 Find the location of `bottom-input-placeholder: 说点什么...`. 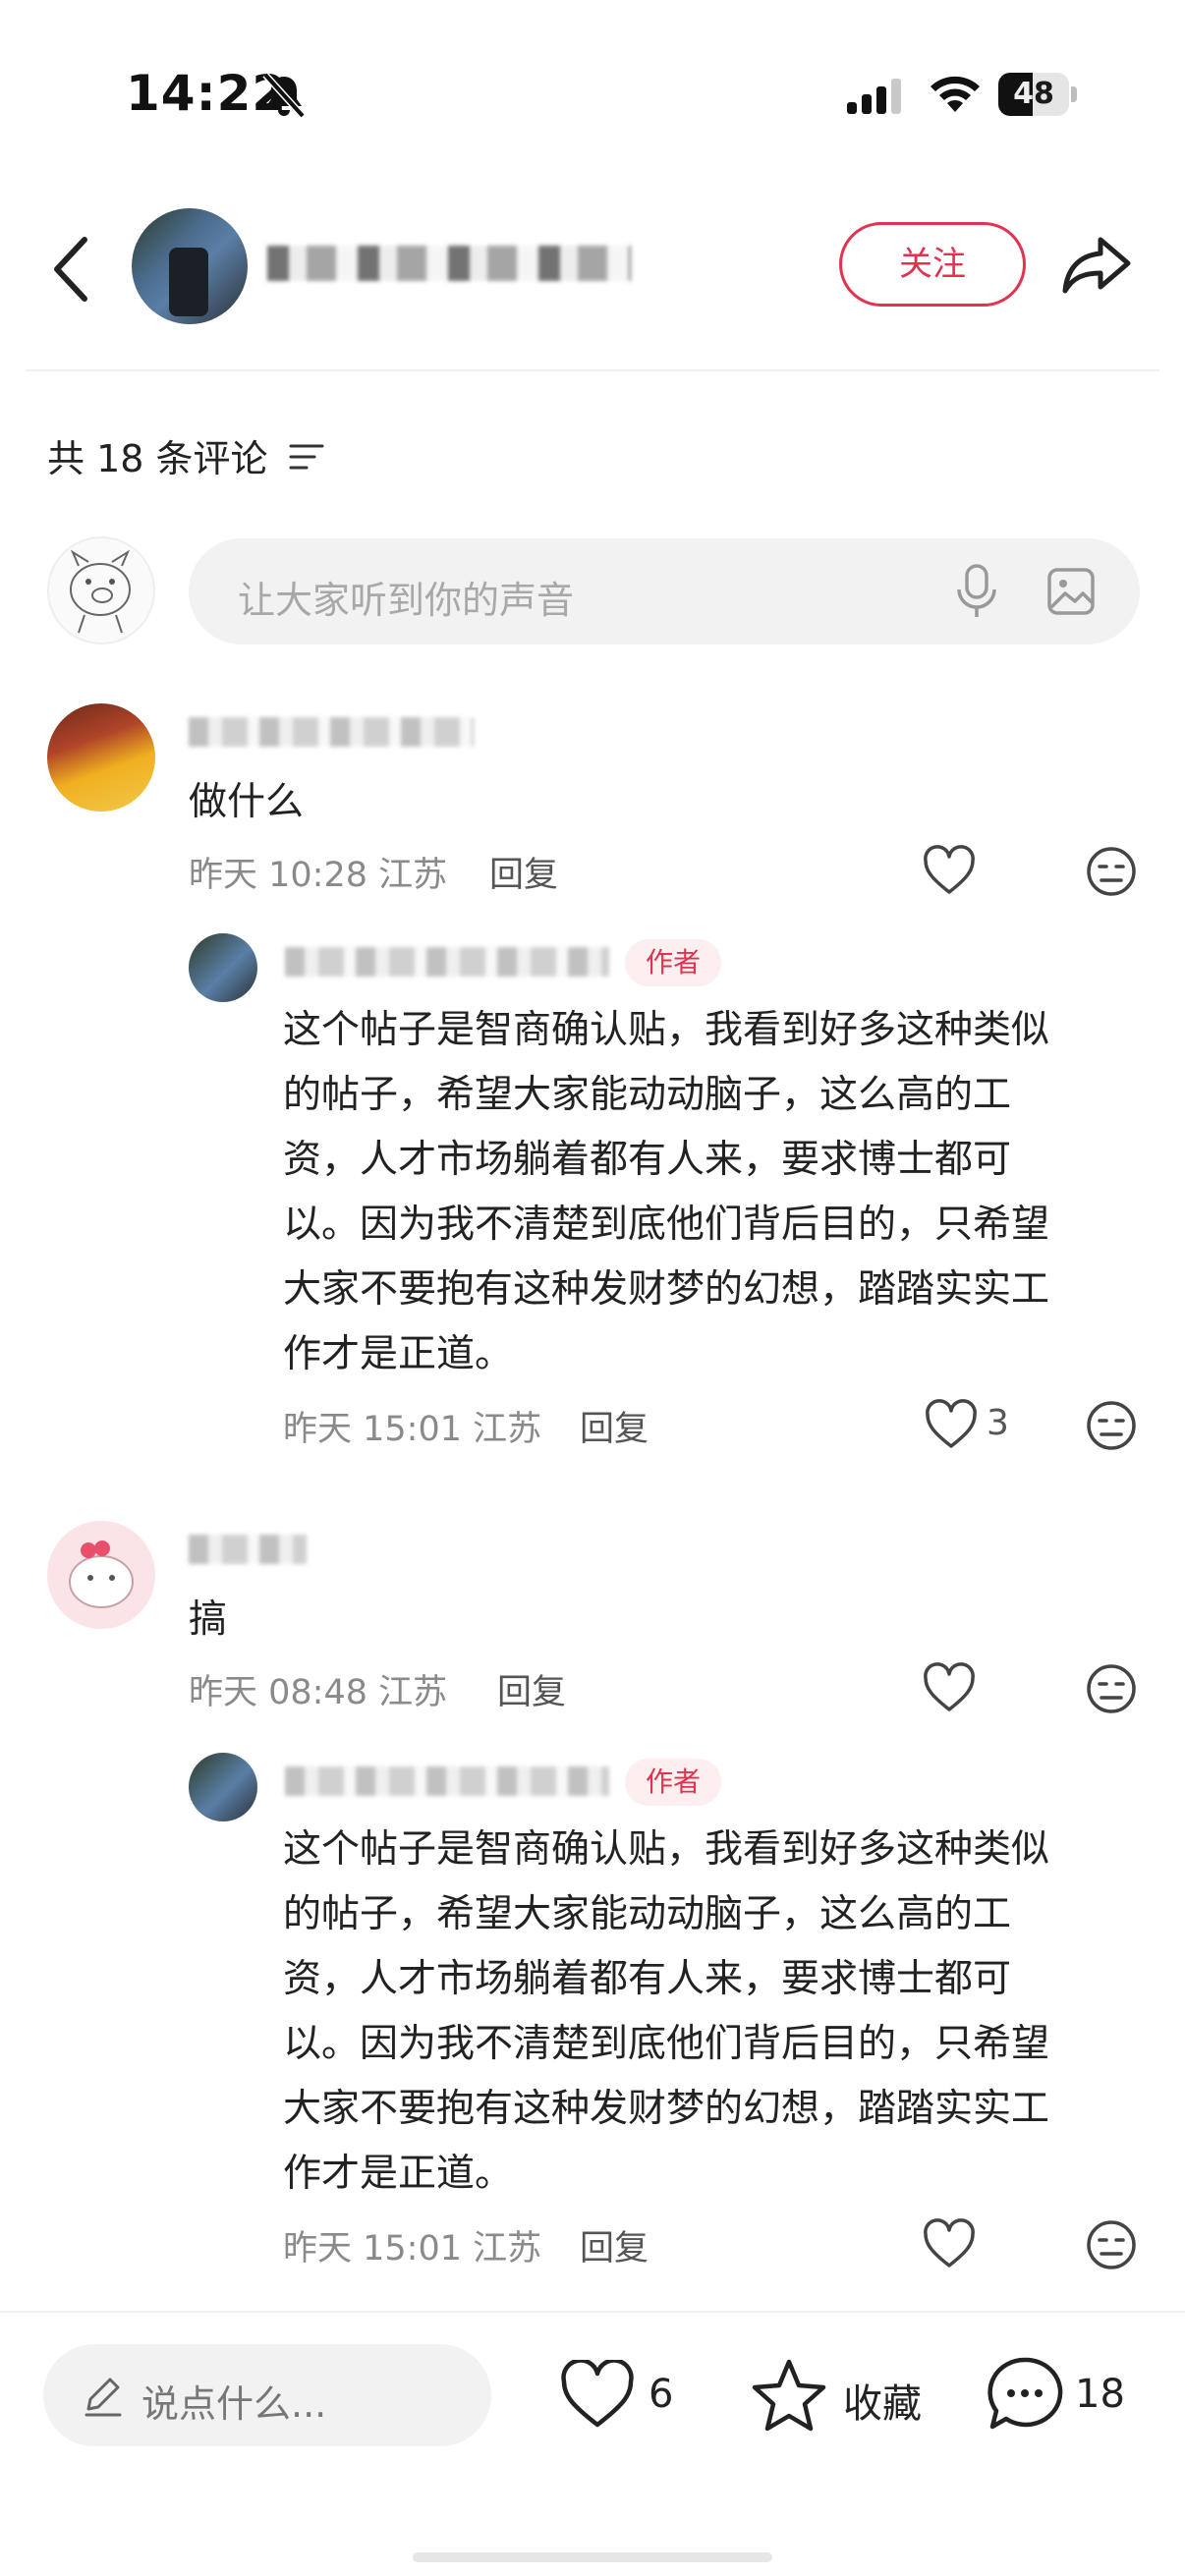

bottom-input-placeholder: 说点什么... is located at coordinates (234, 2404).